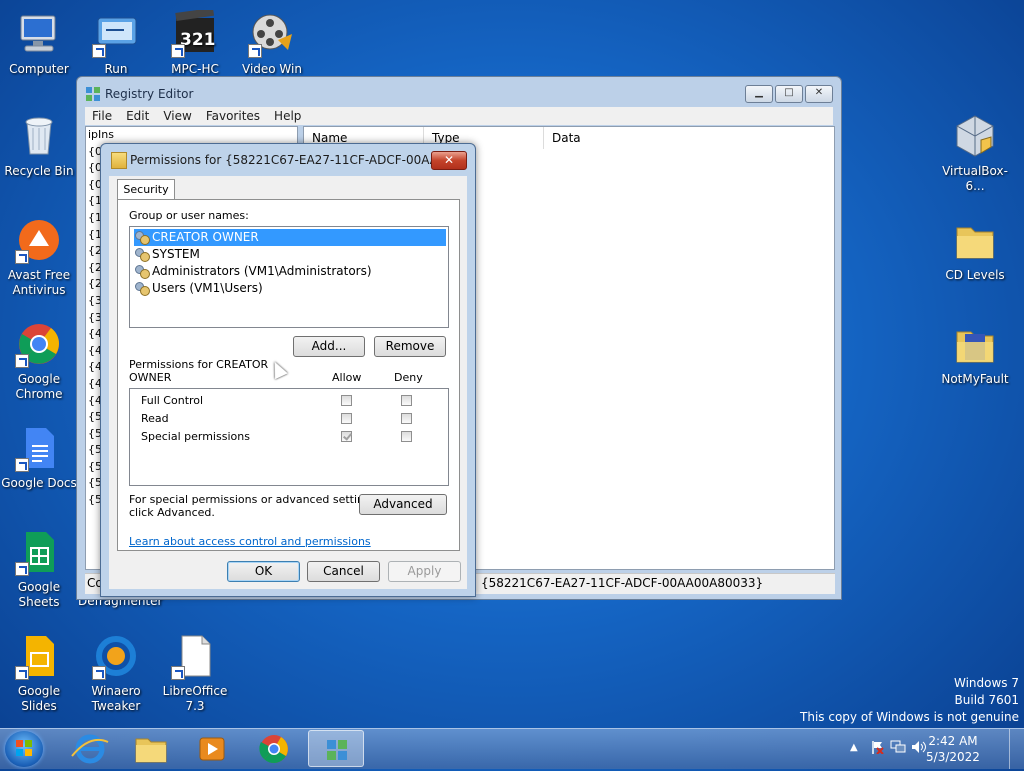 Image resolution: width=1024 pixels, height=771 pixels. I want to click on taskbar-media-player, so click(212, 748).